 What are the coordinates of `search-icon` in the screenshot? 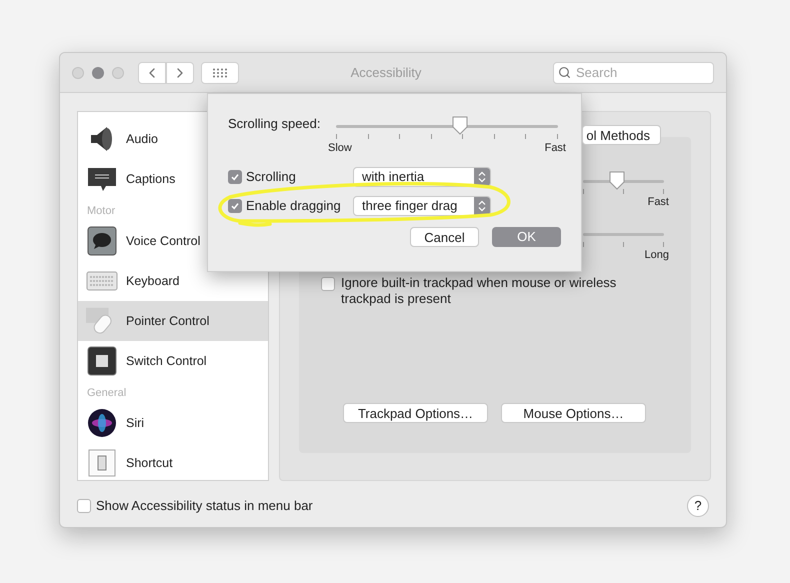 It's located at (564, 72).